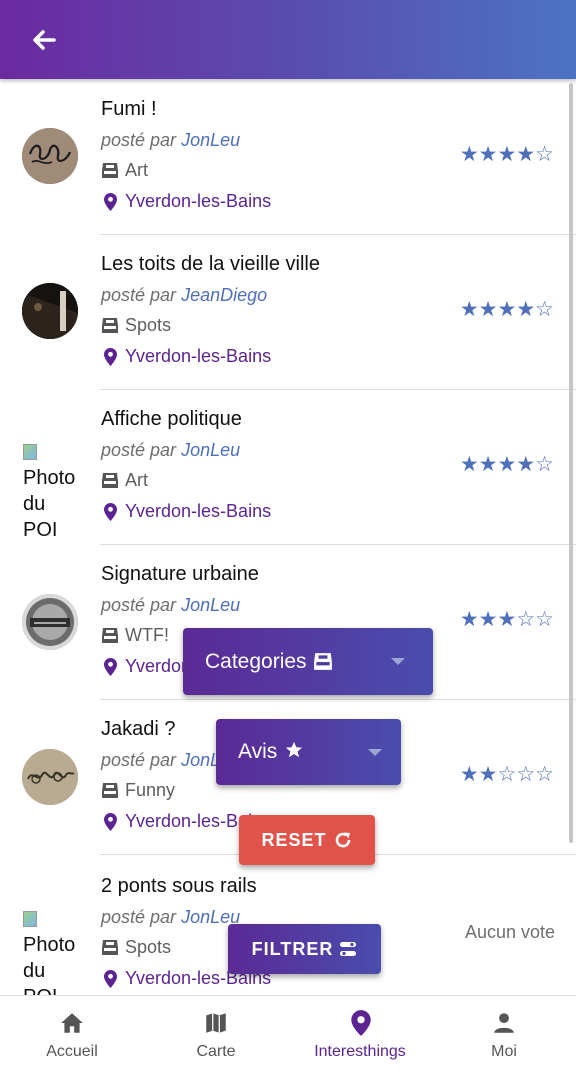 Image resolution: width=576 pixels, height=1074 pixels. I want to click on bottom-navigation: Accueil Carte Interesthings Moi, so click(288, 1034).